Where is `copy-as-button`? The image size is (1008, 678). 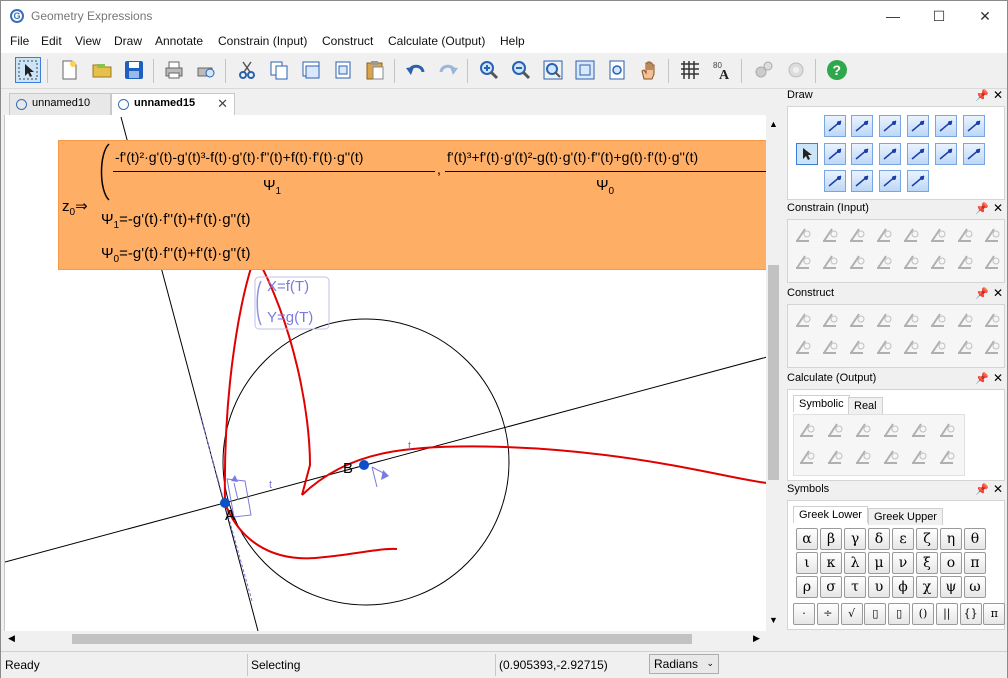
copy-as-button is located at coordinates (311, 70).